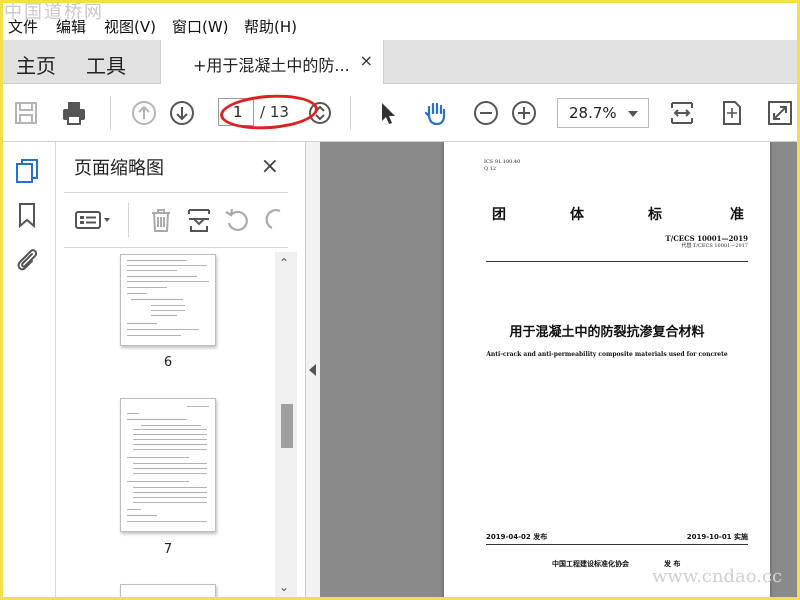  Describe the element at coordinates (94, 220) in the screenshot. I see `options-icon` at that location.